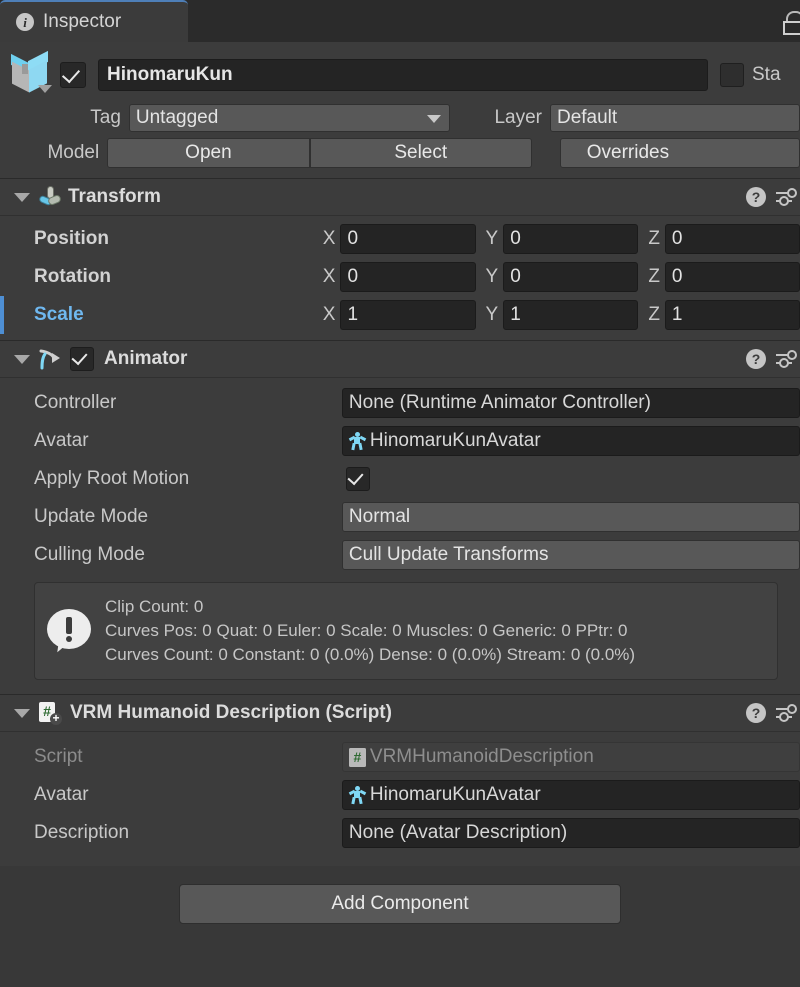 The image size is (800, 987). Describe the element at coordinates (231, 712) in the screenshot. I see `vrm-humanoid-description-title: VRM Humanoid Description (Script)` at that location.